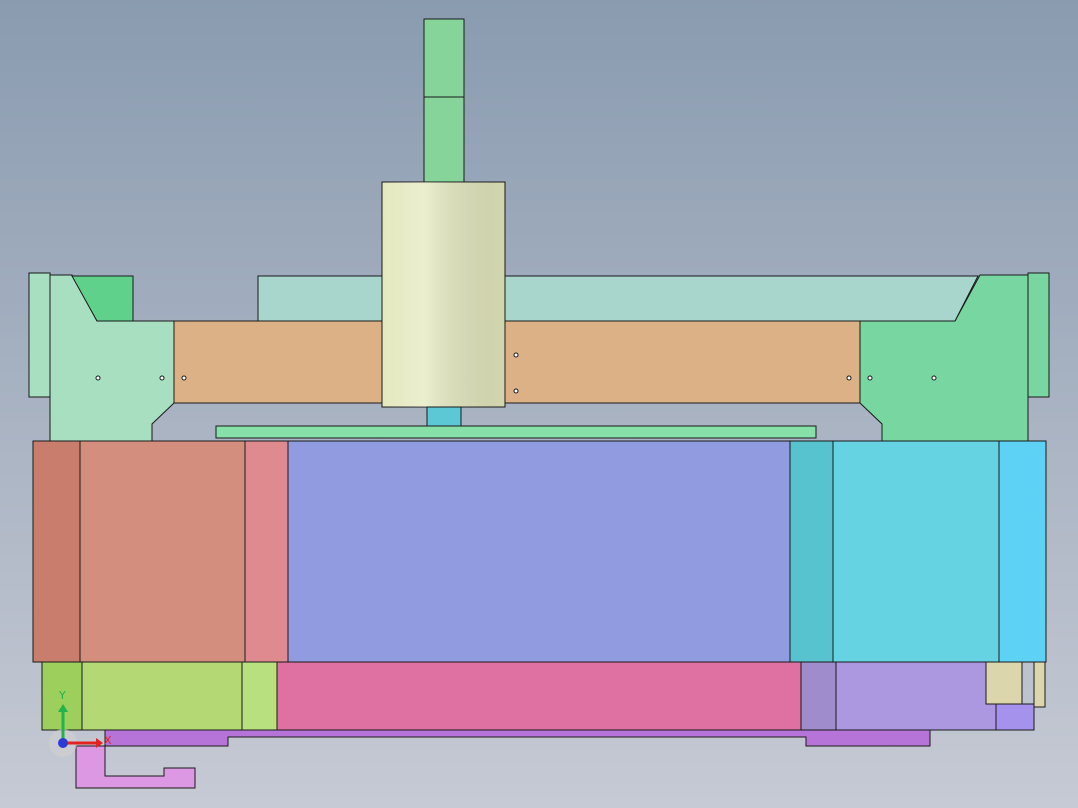  Describe the element at coordinates (444, 139) in the screenshot. I see `spindle-motor-lower` at that location.